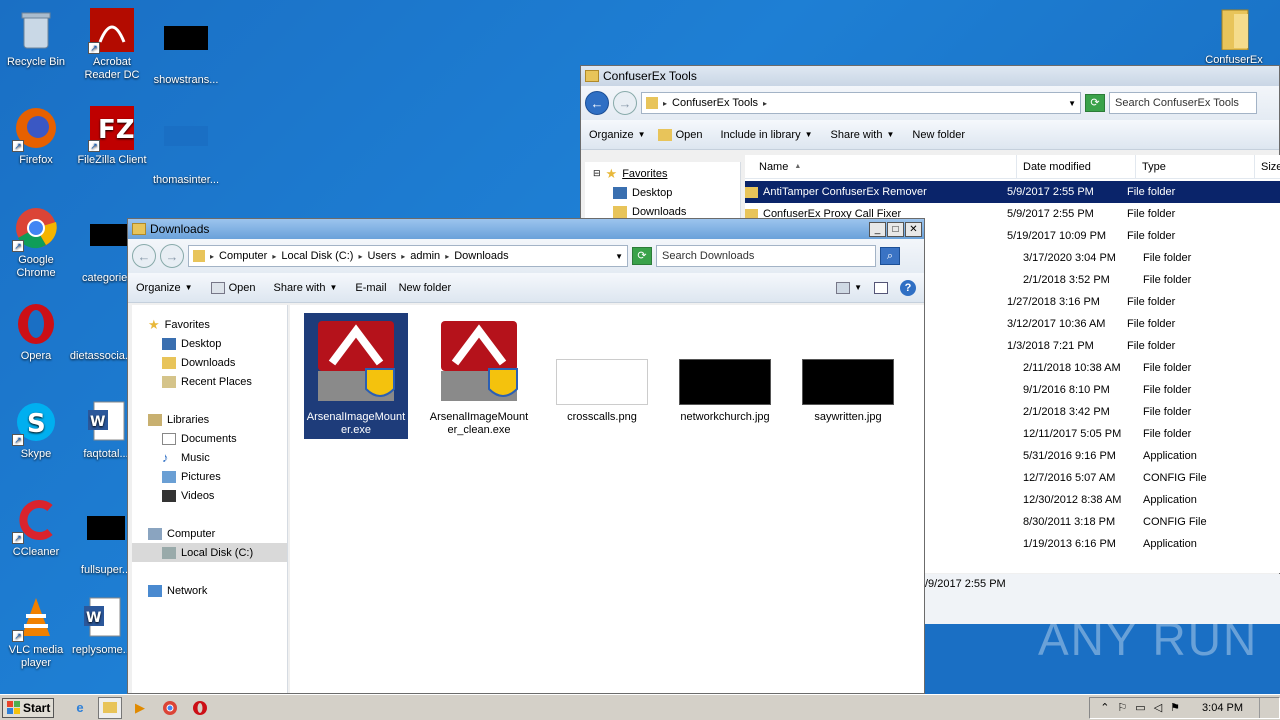 The width and height of the screenshot is (1280, 720). Describe the element at coordinates (36, 136) in the screenshot. I see `desktop-icon-firefox: ↗ Firefox` at that location.